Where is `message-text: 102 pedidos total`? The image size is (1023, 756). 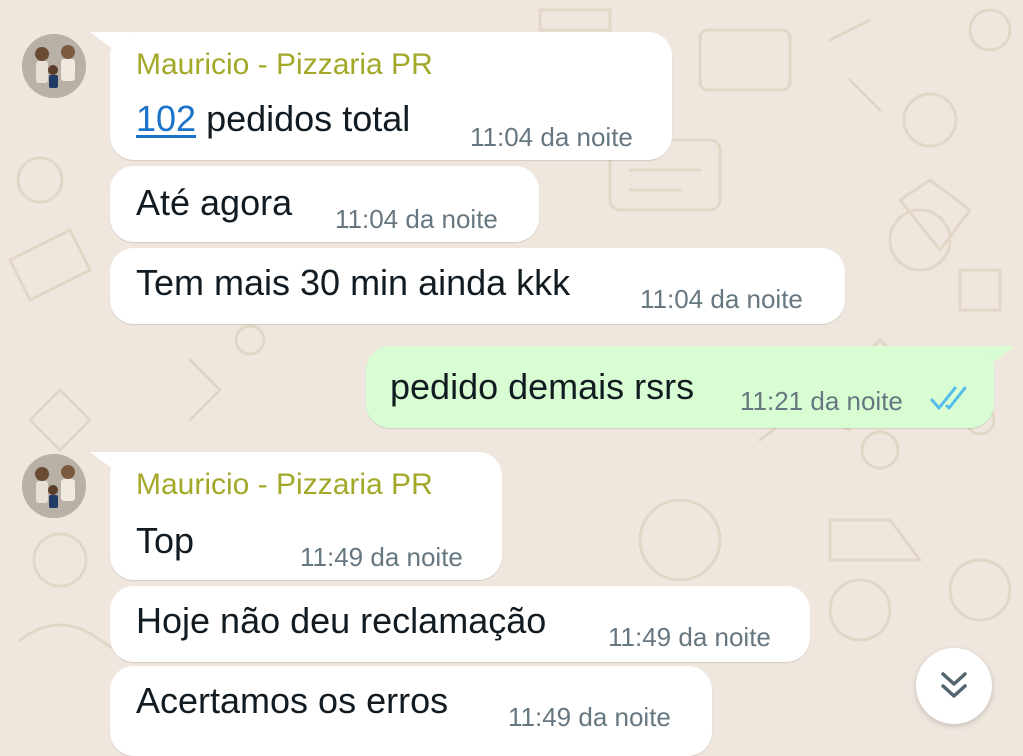
message-text: 102 pedidos total is located at coordinates (273, 119).